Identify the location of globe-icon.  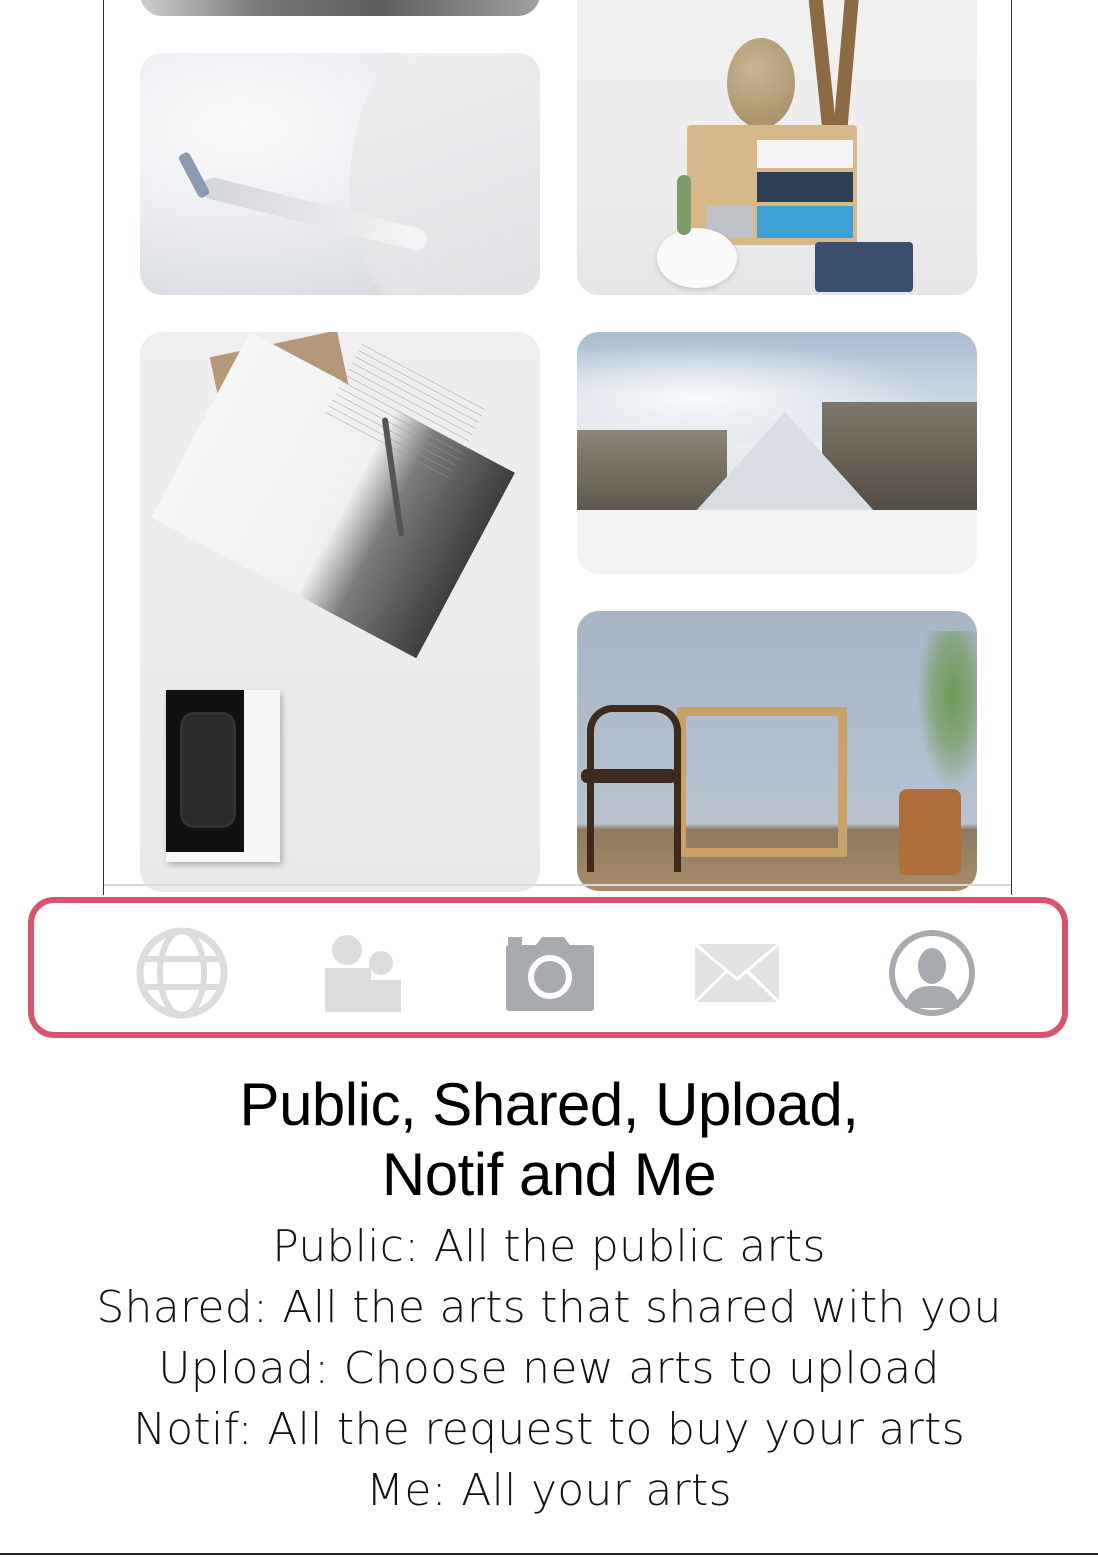
(182, 973).